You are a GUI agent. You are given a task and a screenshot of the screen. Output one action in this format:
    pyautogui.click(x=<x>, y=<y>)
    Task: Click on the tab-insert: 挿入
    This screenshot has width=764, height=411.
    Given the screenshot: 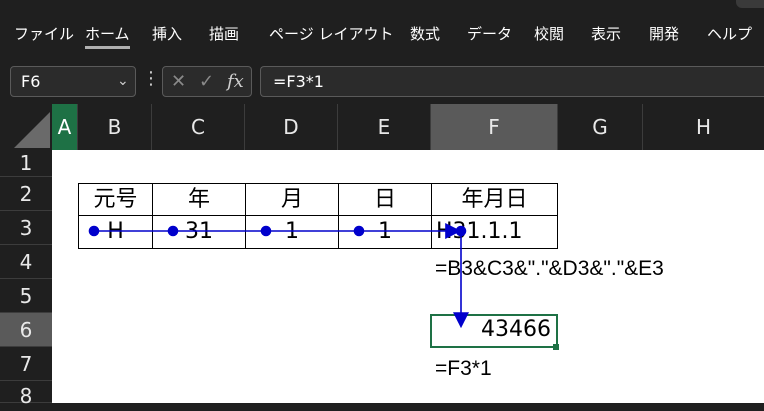 What is the action you would take?
    pyautogui.click(x=167, y=34)
    